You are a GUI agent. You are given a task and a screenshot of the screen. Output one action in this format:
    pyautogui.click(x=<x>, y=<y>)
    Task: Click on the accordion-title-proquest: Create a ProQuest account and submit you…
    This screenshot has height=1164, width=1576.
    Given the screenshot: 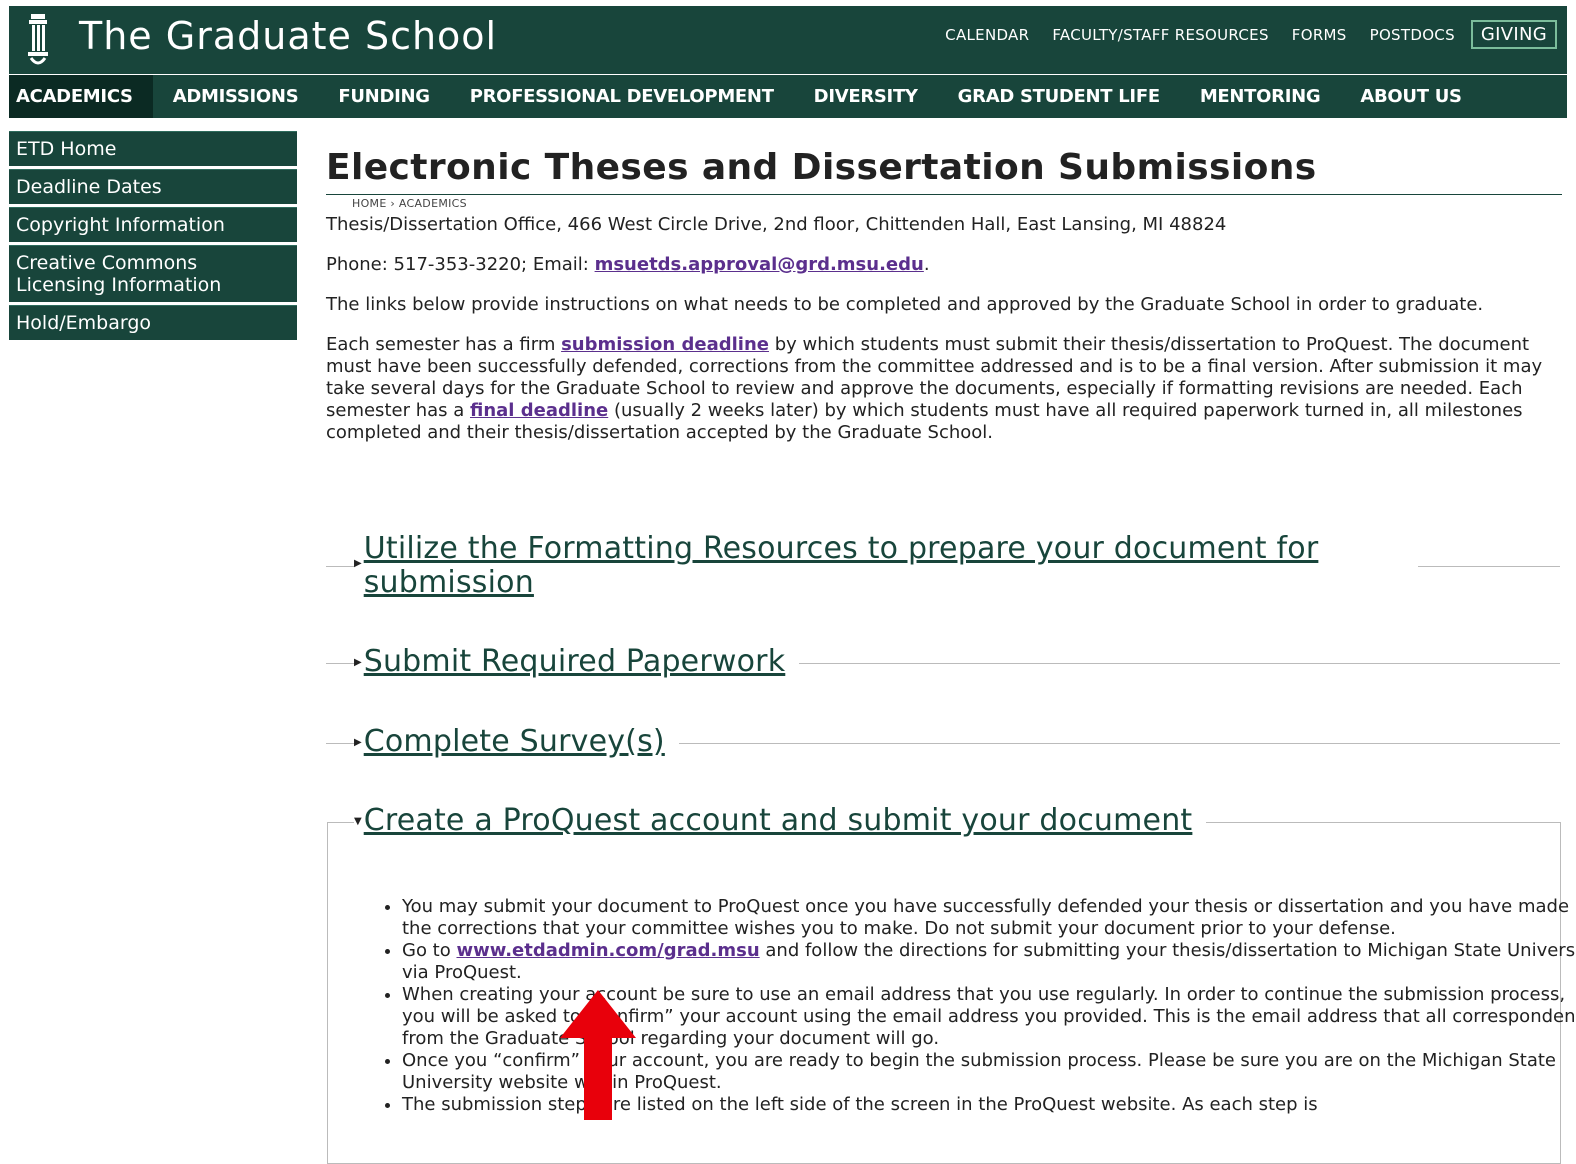 What is the action you would take?
    pyautogui.click(x=785, y=821)
    